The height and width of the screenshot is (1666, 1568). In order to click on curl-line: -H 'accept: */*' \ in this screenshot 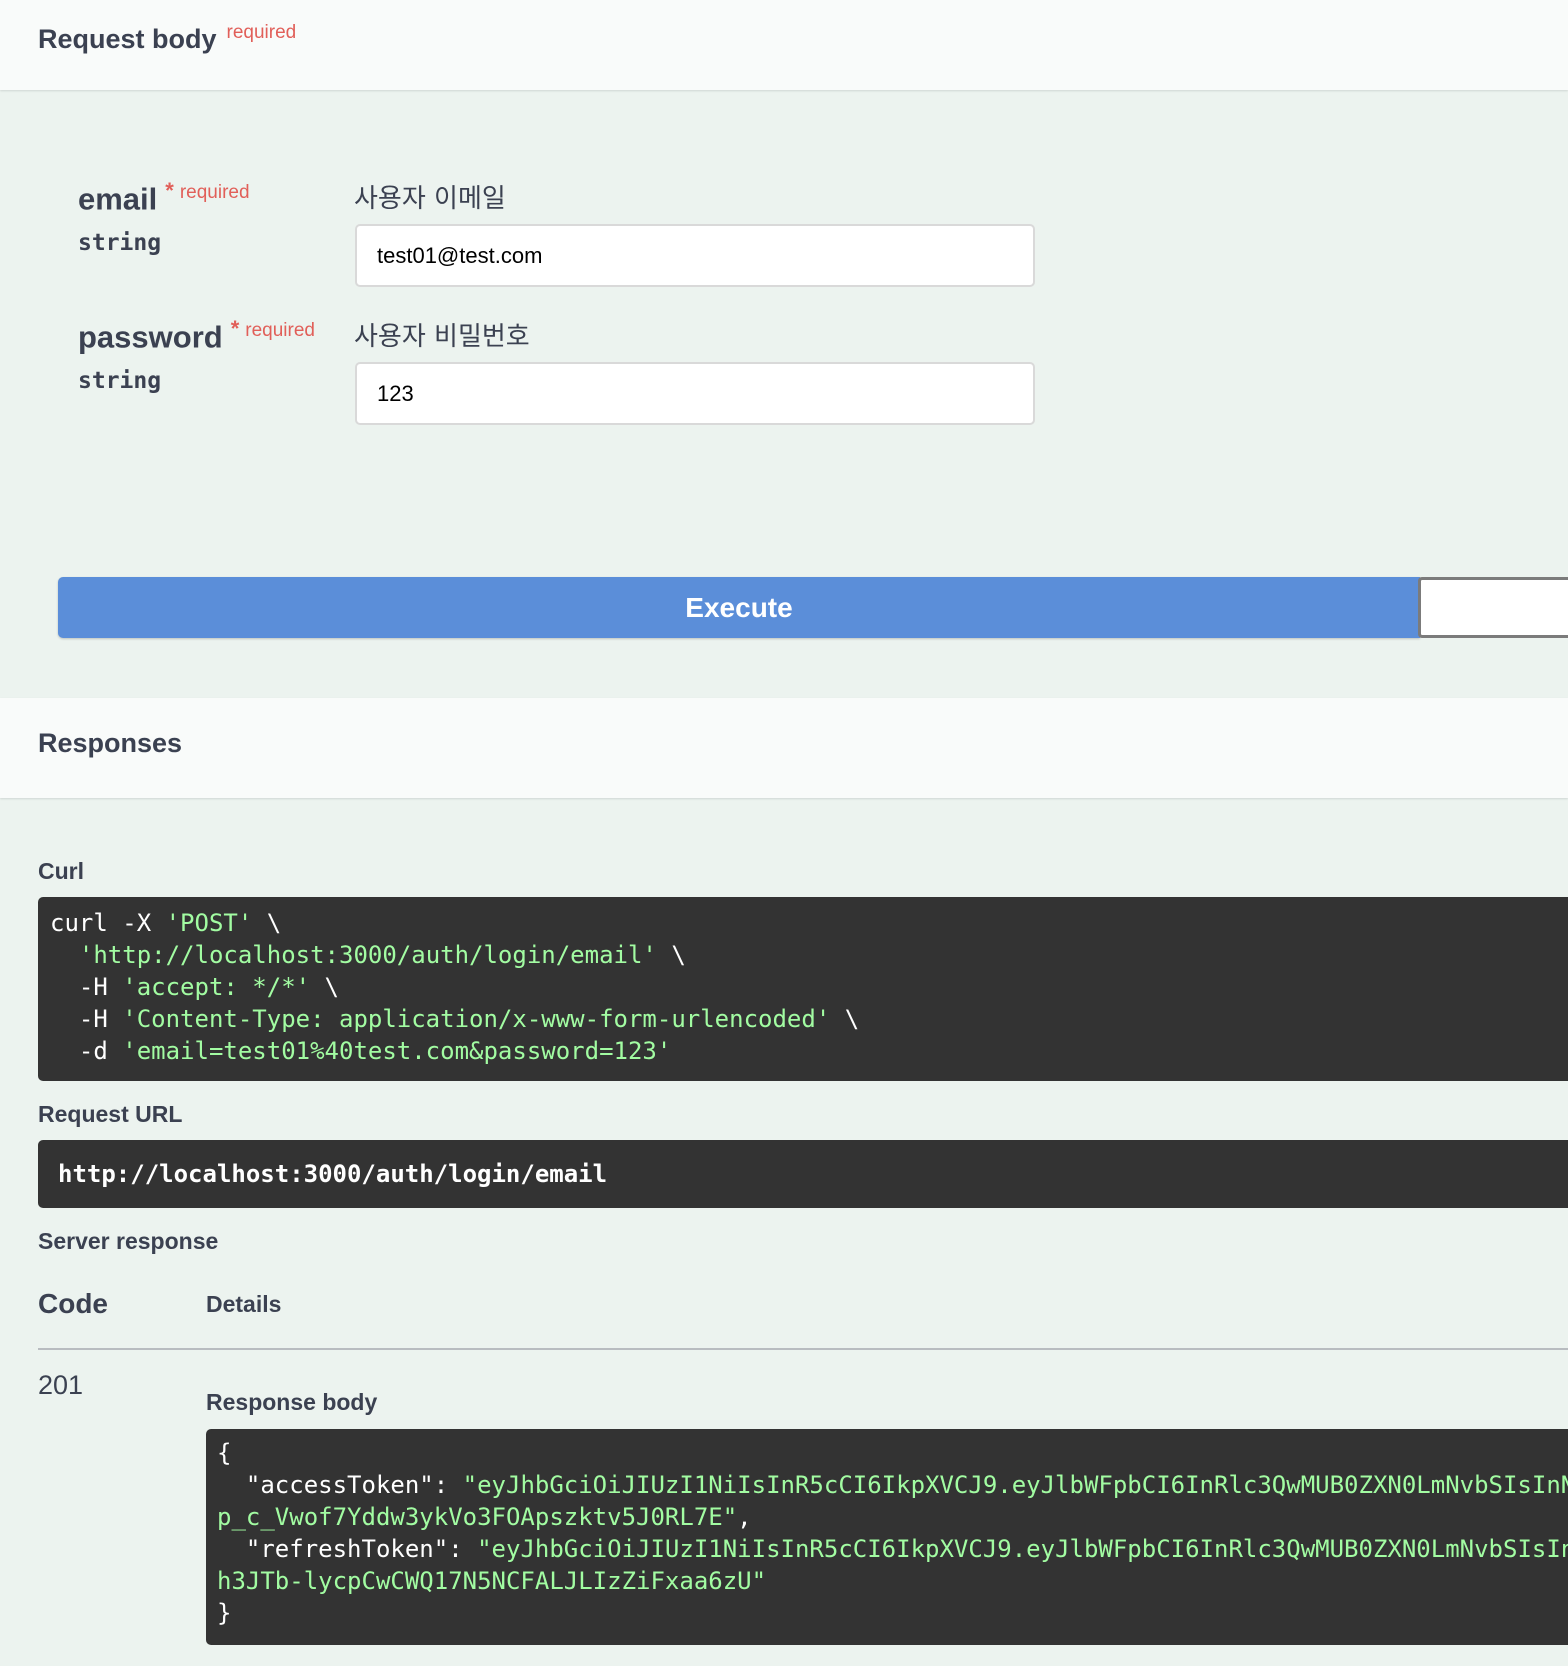, I will do `click(194, 987)`.